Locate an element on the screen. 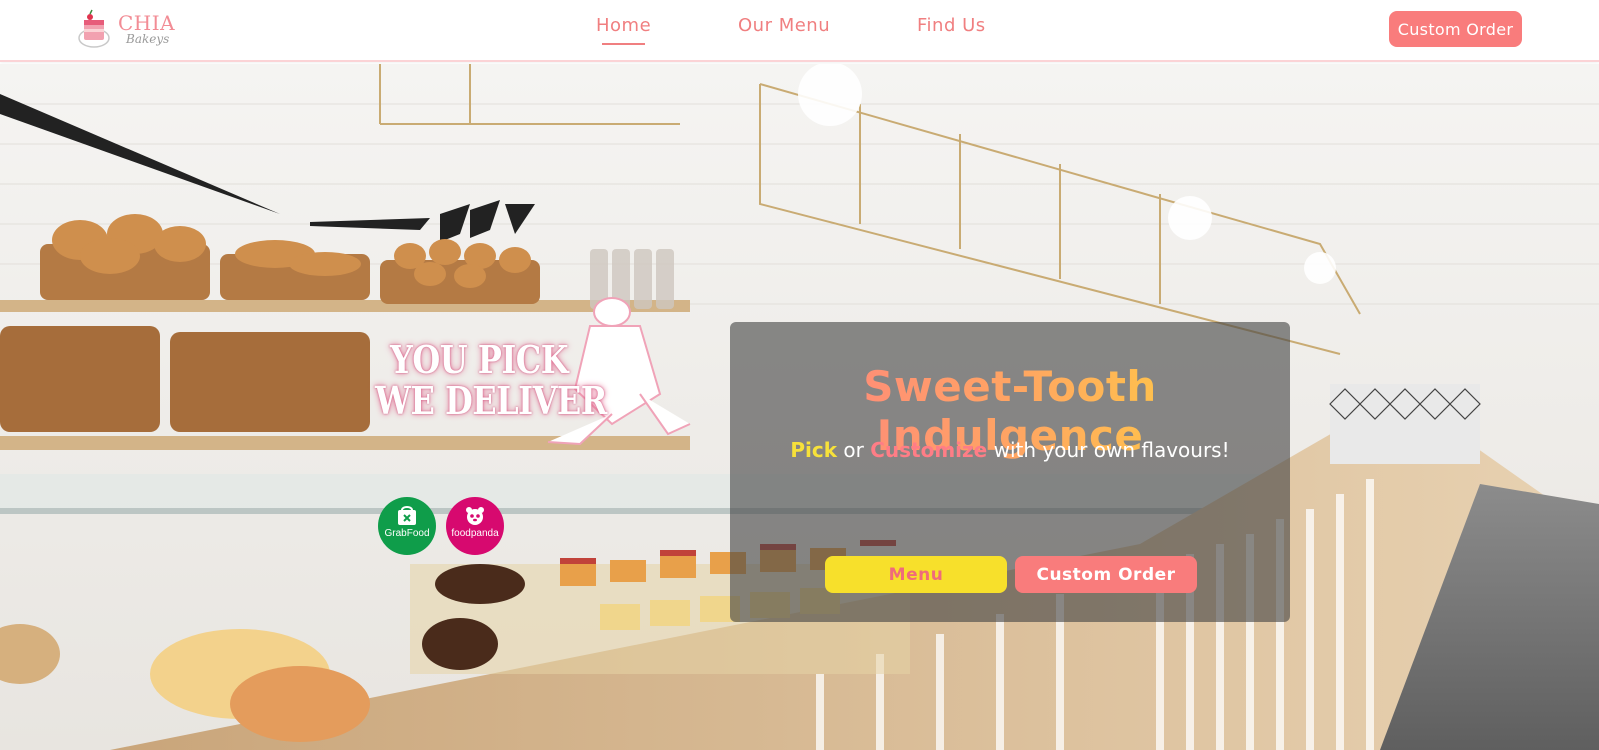  brand-tagline: Bakeys is located at coordinates (148, 39).